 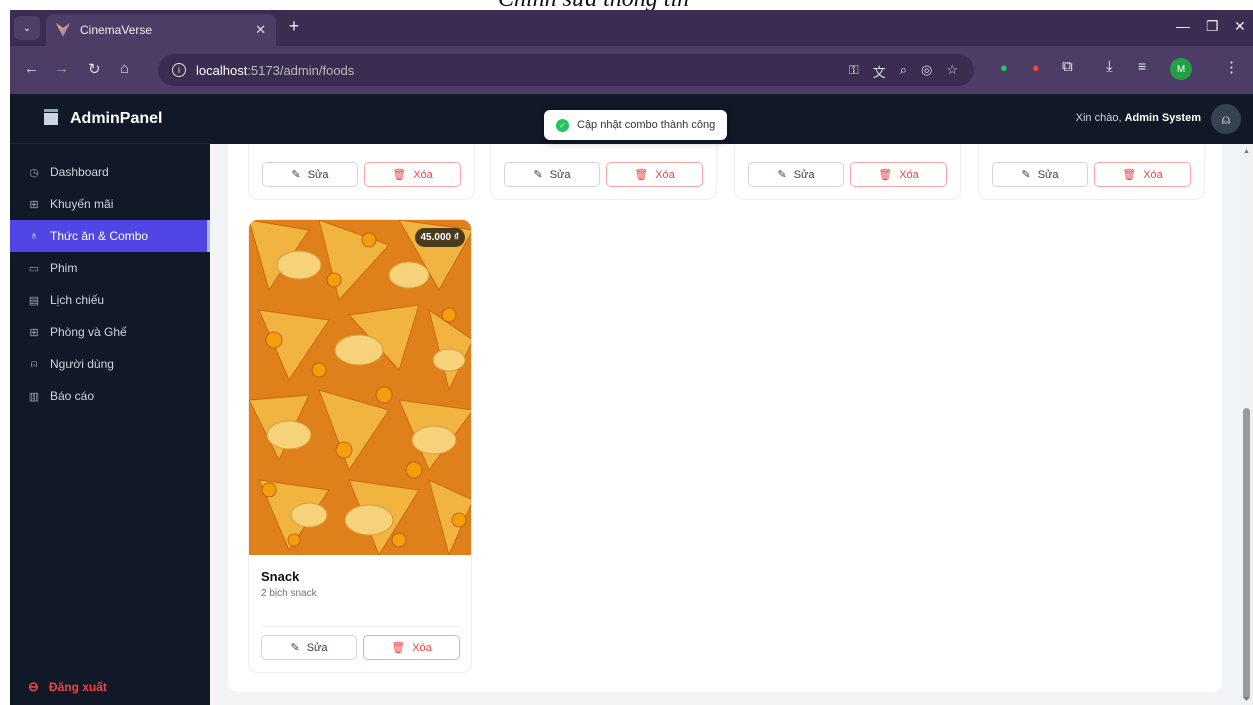 I want to click on success-toast: ✓ Cập nhật combo thành công, so click(x=636, y=125).